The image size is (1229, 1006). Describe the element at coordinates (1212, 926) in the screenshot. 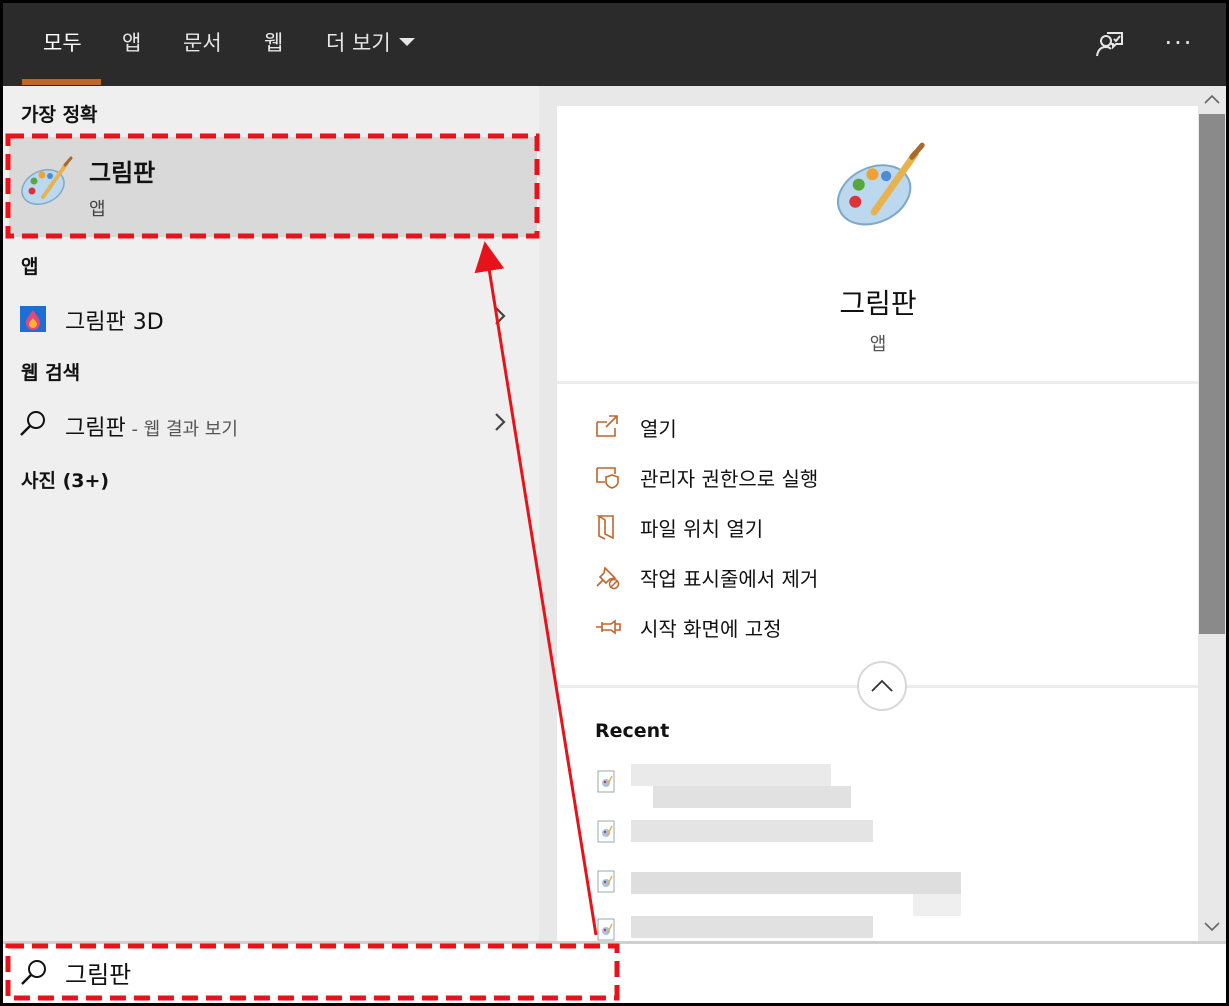

I see `scroll-down-icon` at that location.